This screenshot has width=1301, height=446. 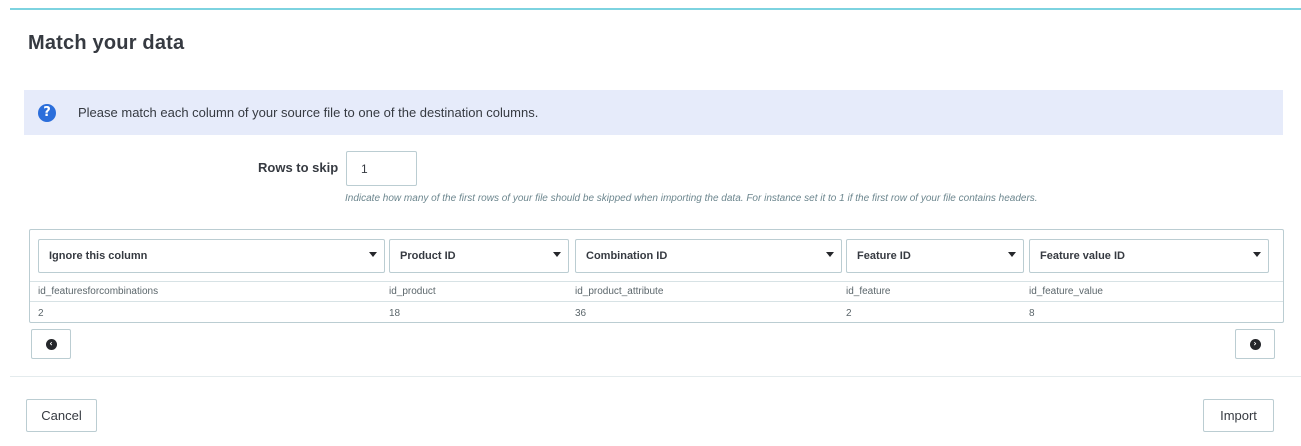 I want to click on source-column-header: id_feature, so click(x=868, y=291).